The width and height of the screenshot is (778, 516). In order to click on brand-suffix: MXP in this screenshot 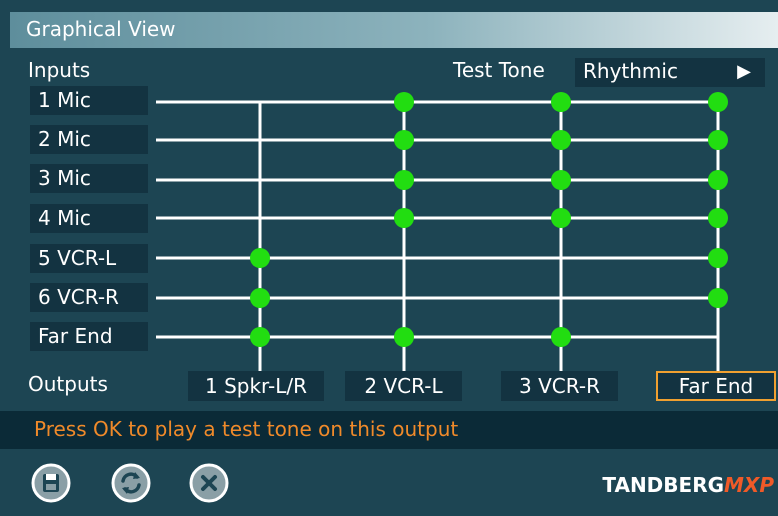, I will do `click(749, 485)`.